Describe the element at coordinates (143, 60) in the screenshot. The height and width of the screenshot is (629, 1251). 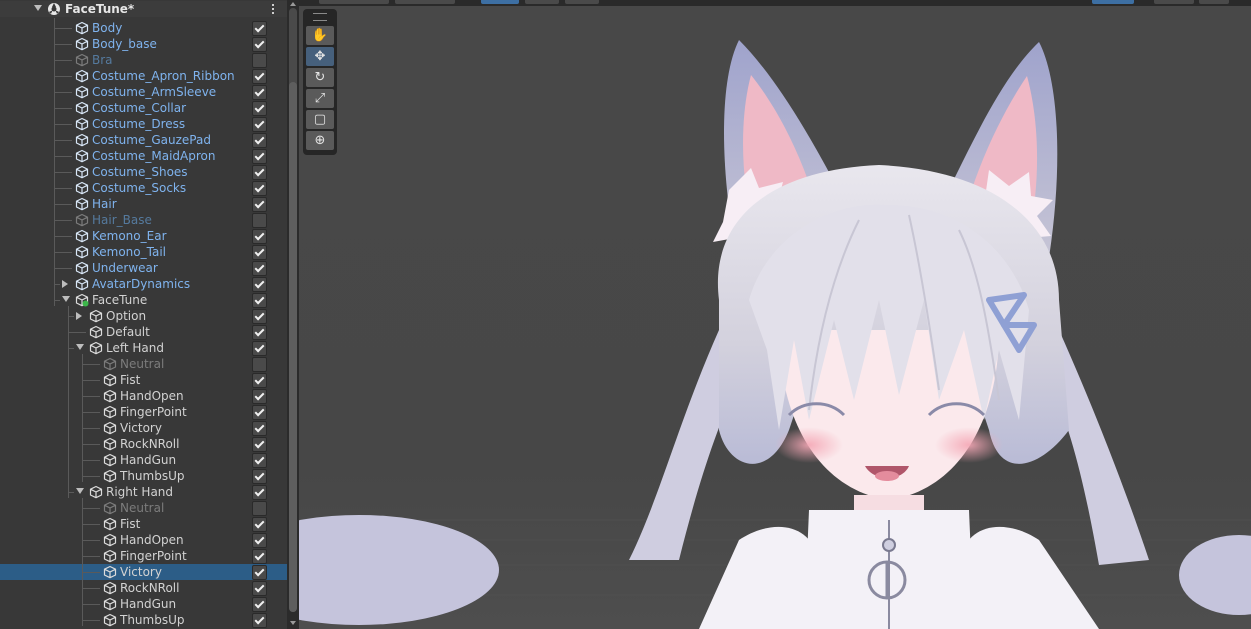
I see `hierarchy-row: Bra` at that location.